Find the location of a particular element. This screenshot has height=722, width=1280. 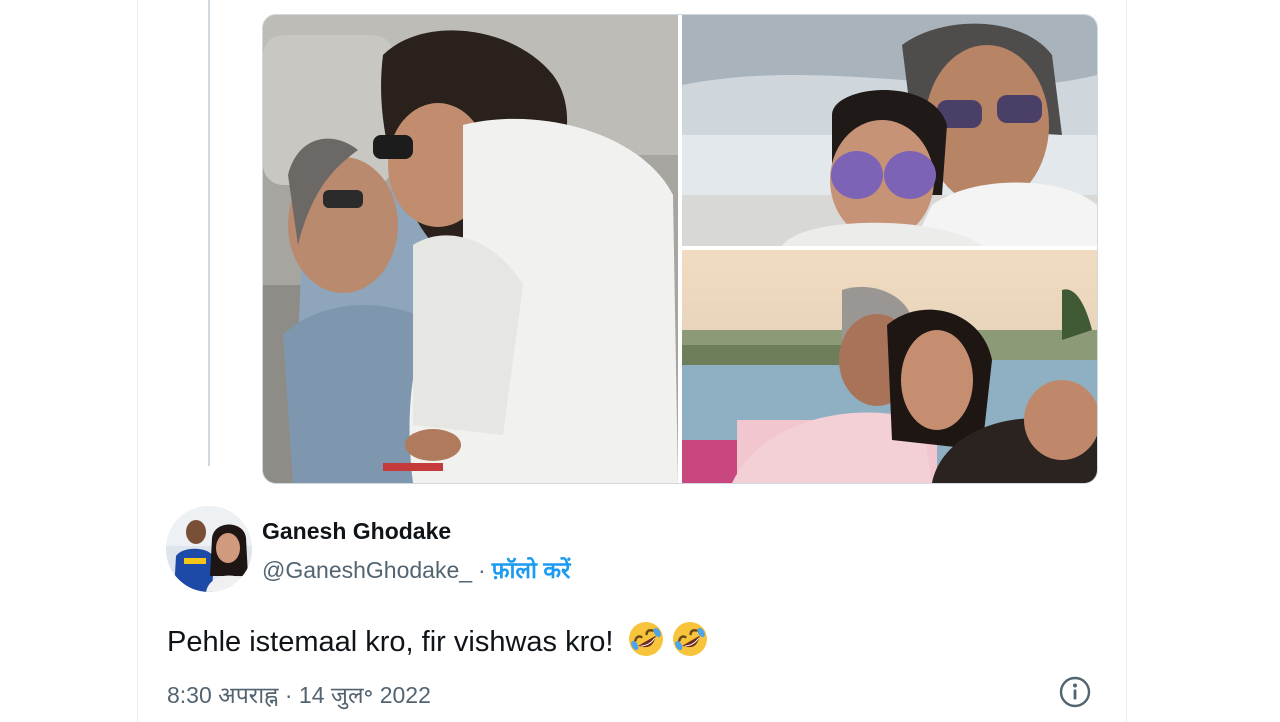

author-handle: @GaneshGhodake_ is located at coordinates (367, 570).